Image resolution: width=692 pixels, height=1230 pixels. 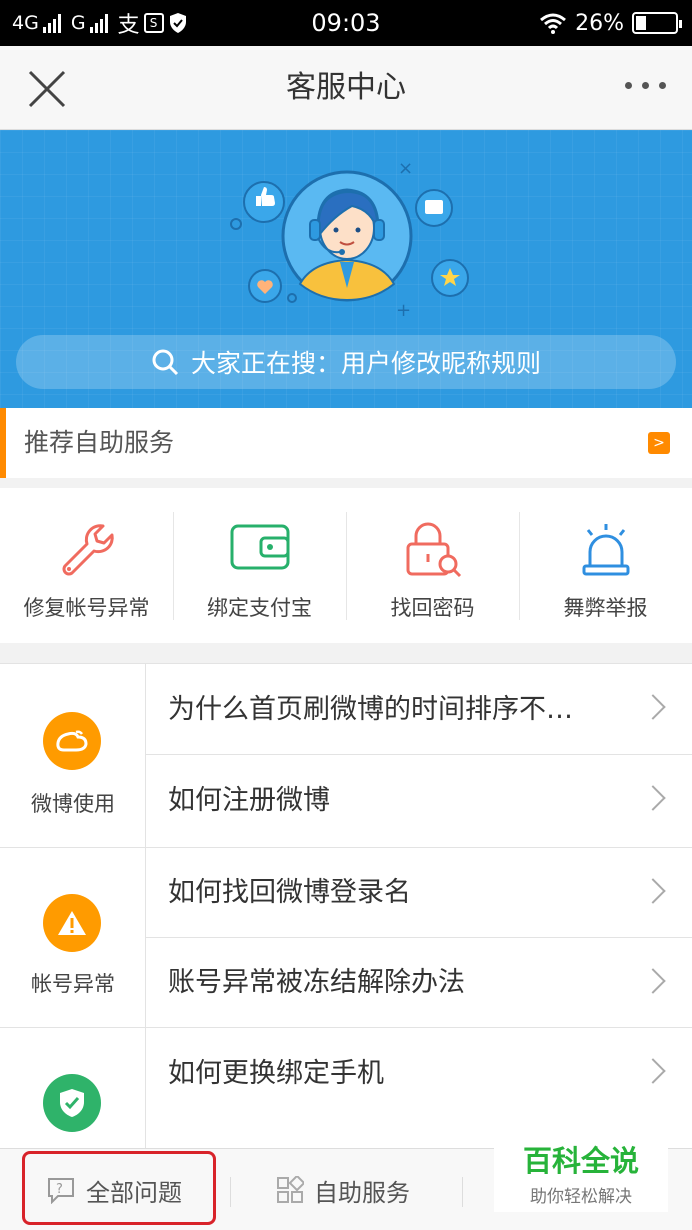 What do you see at coordinates (605, 550) in the screenshot?
I see `alarm-icon` at bounding box center [605, 550].